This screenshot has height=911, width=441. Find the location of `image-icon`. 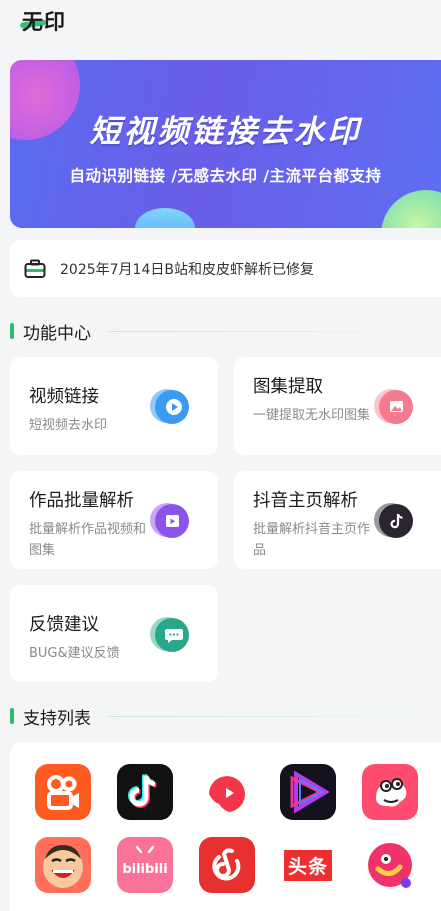

image-icon is located at coordinates (393, 406).